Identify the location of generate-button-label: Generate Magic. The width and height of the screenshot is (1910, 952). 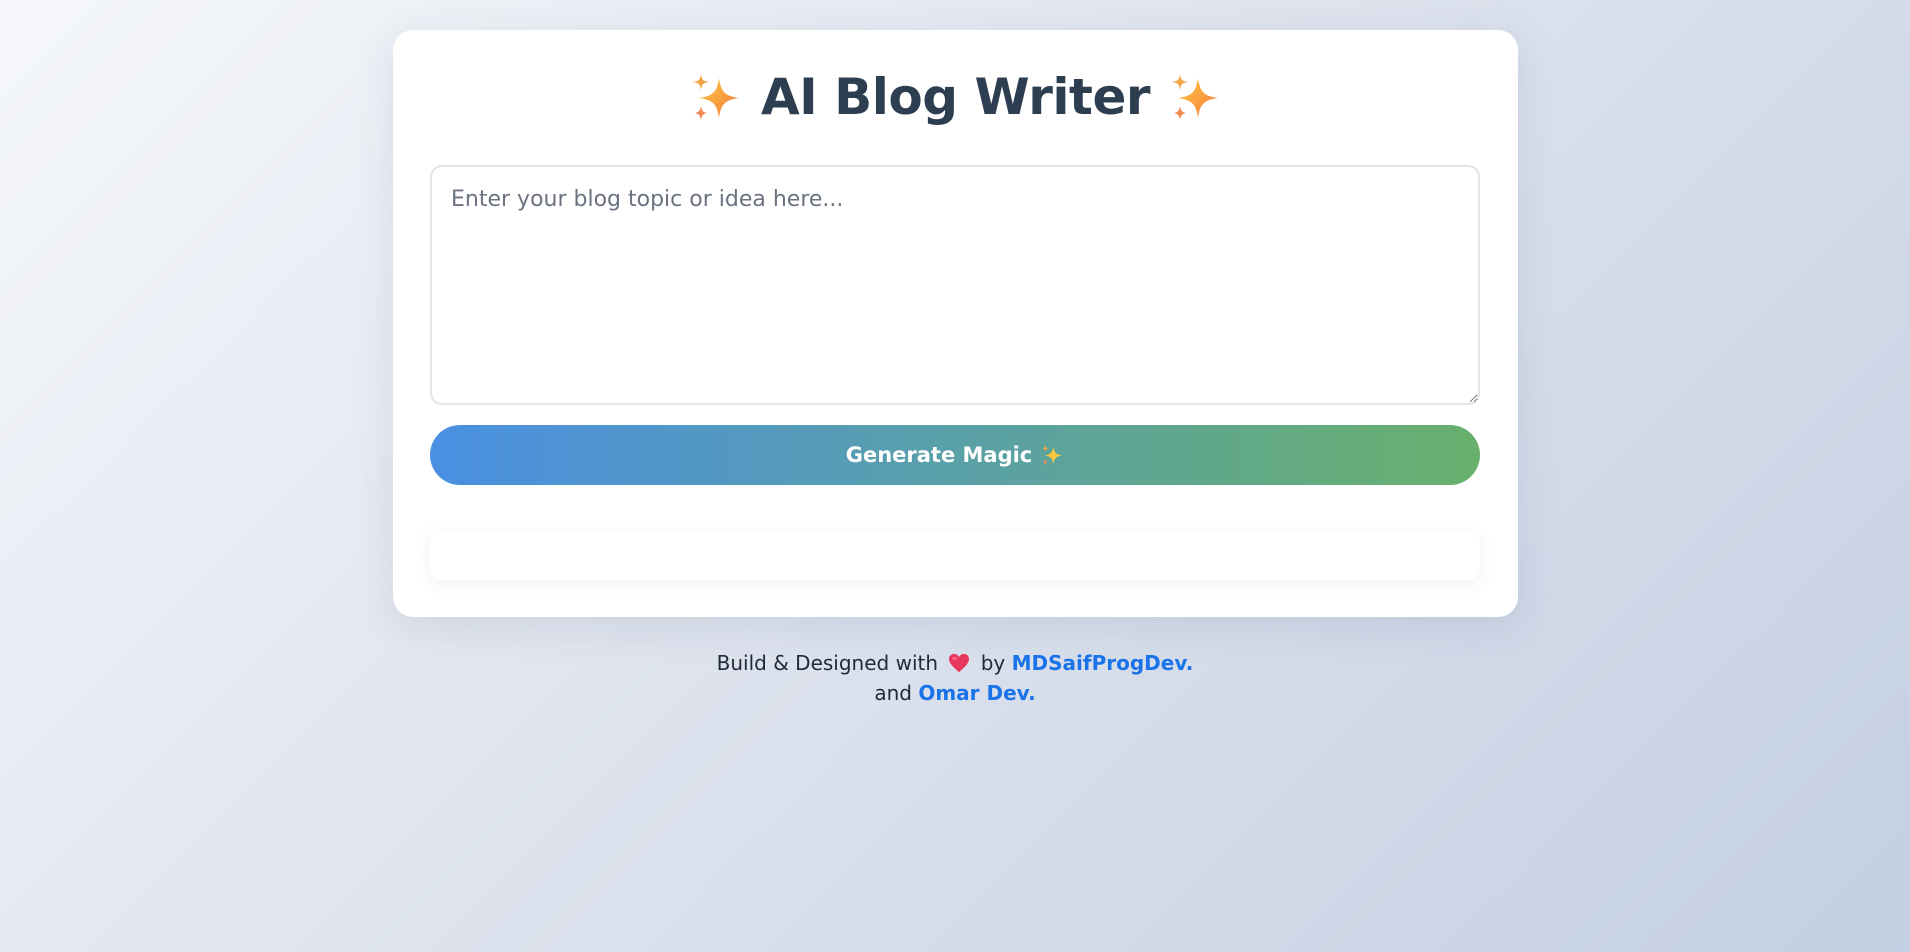
(939, 455).